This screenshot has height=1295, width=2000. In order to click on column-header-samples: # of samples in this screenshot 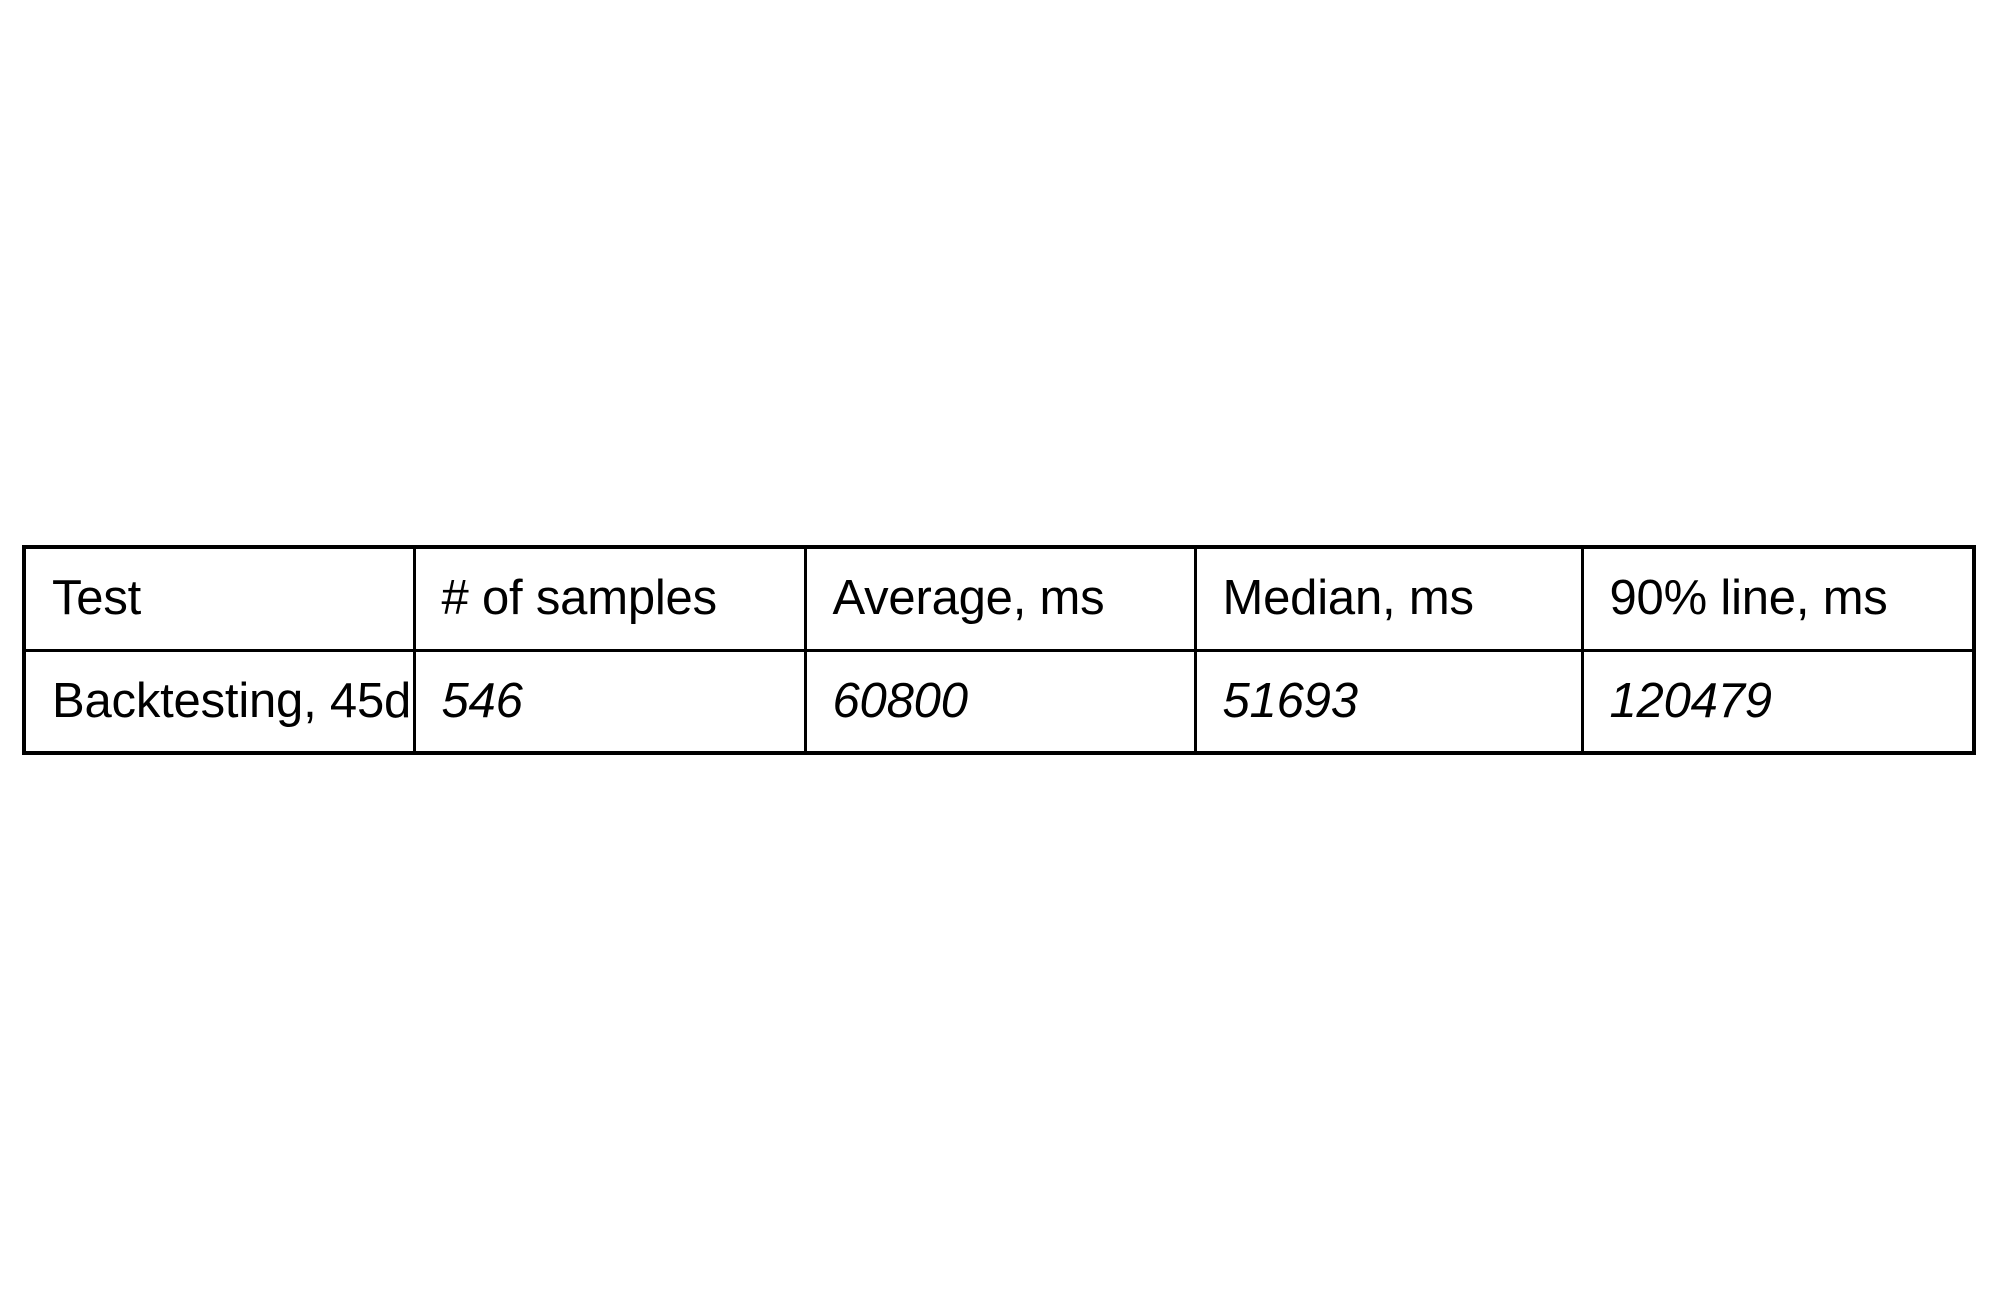, I will do `click(609, 598)`.